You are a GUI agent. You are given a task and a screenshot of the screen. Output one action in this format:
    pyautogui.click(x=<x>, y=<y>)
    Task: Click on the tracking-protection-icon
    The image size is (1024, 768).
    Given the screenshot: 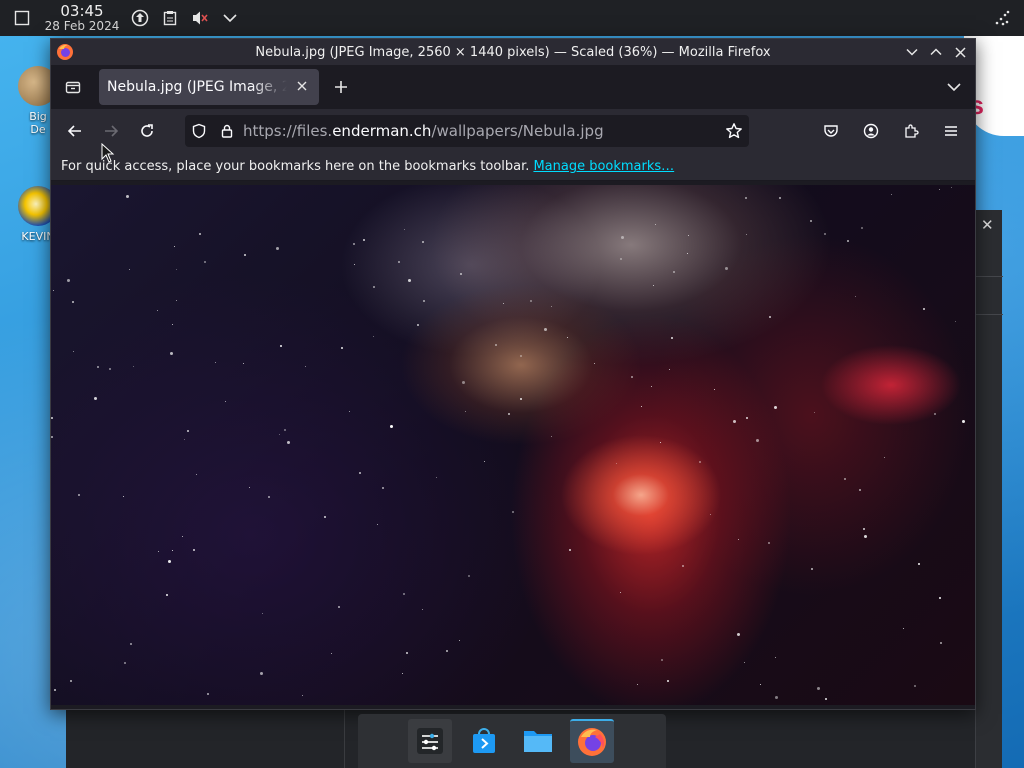 What is the action you would take?
    pyautogui.click(x=199, y=131)
    